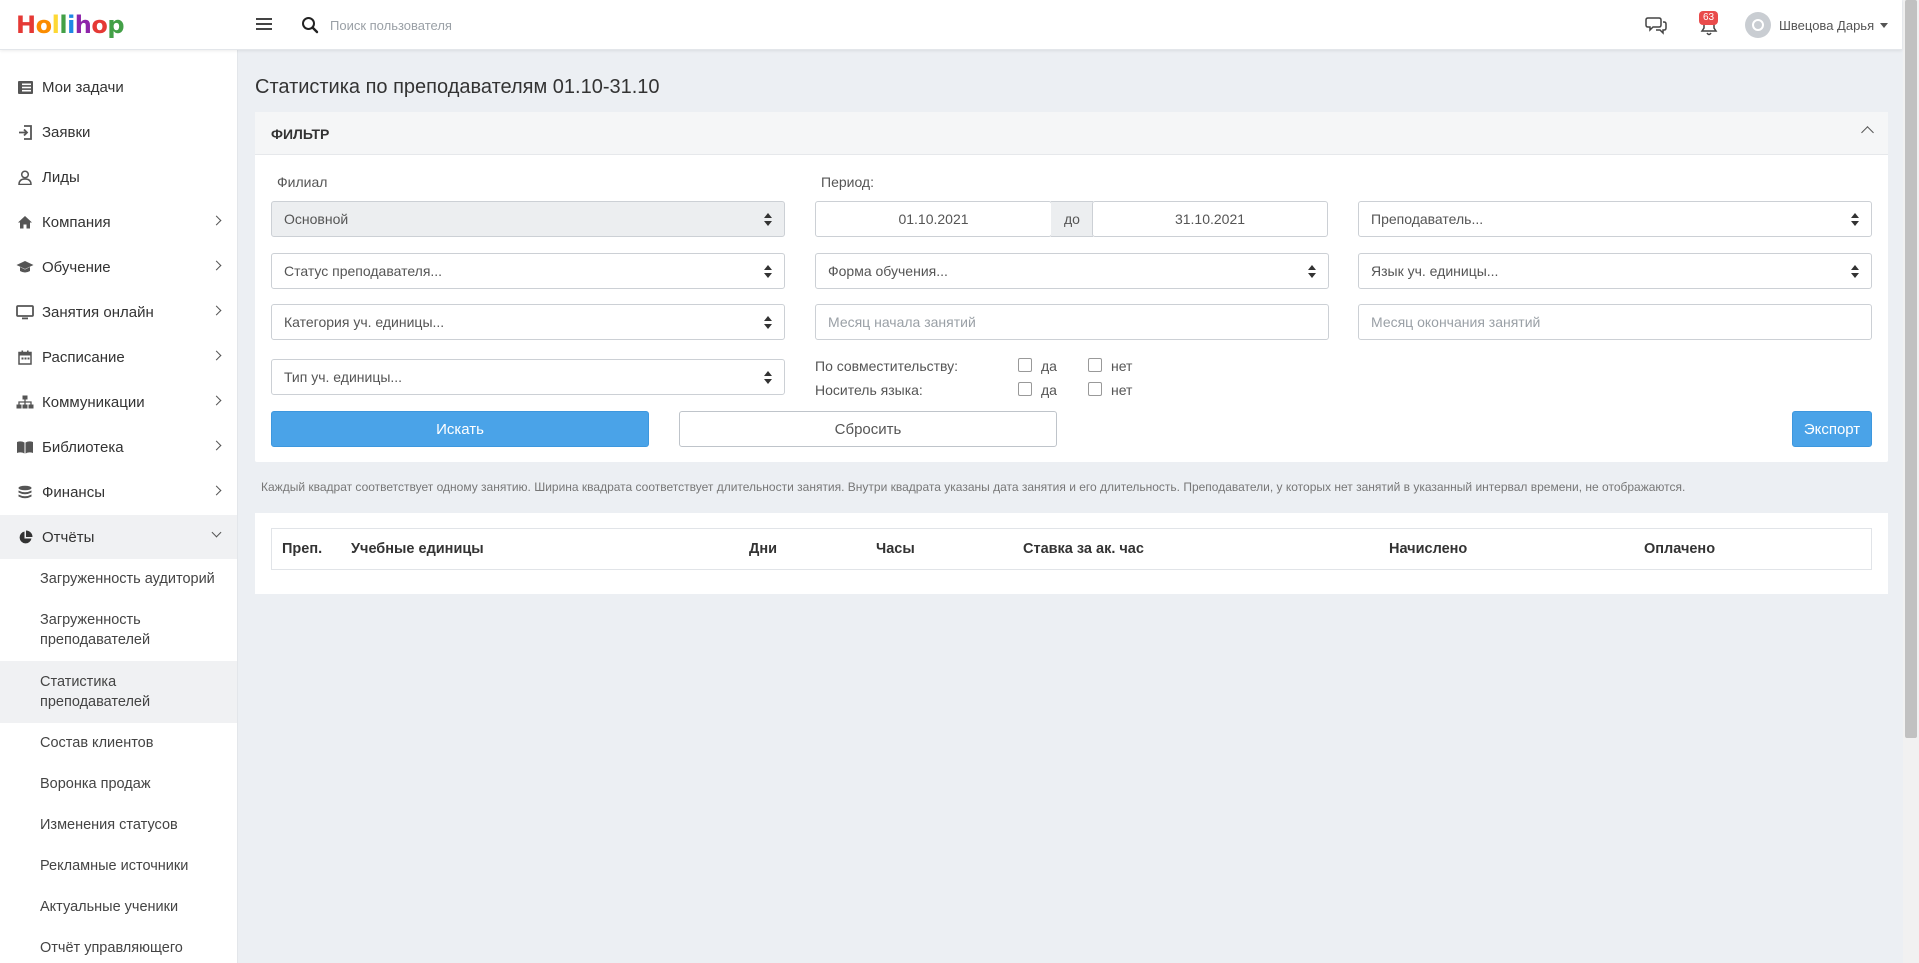 This screenshot has width=1919, height=963. Describe the element at coordinates (216, 532) in the screenshot. I see `chevron-down-icon` at that location.